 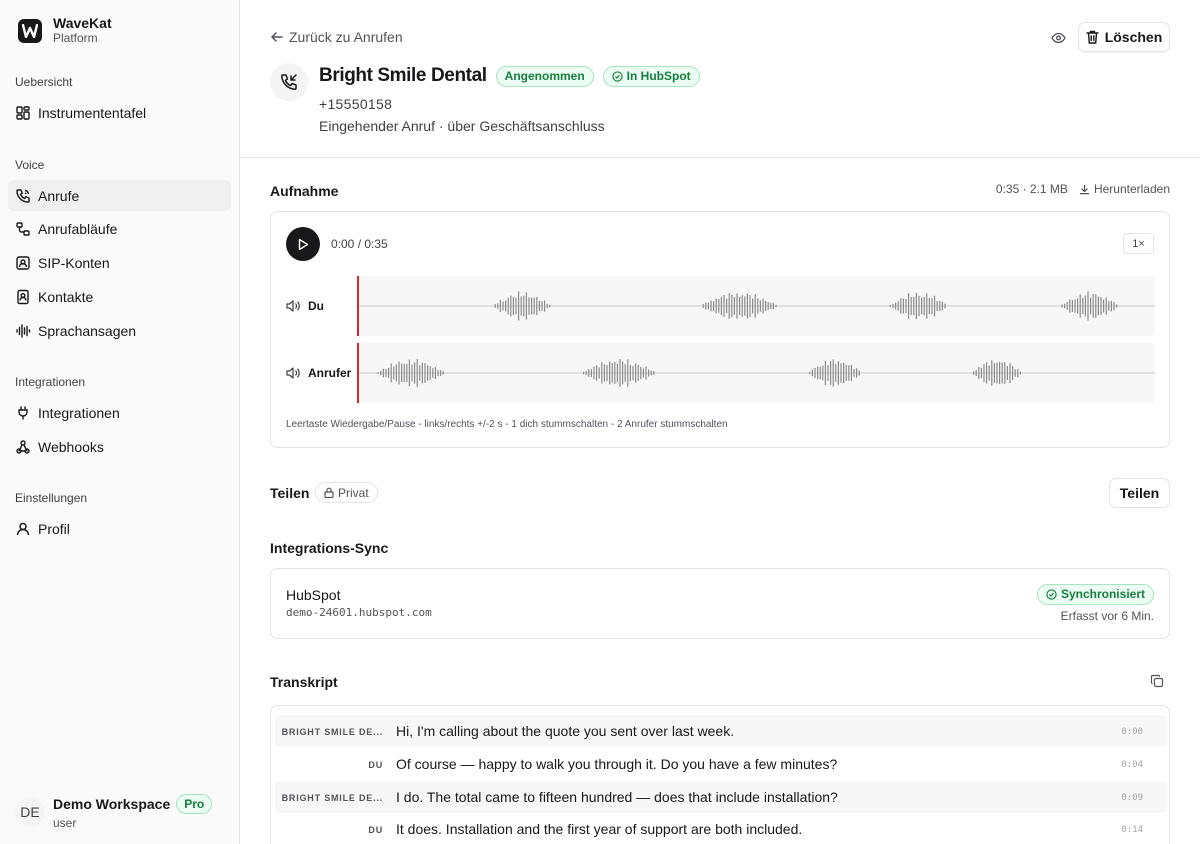 What do you see at coordinates (92, 112) in the screenshot?
I see `sidebar-item-label: Instrumententafel` at bounding box center [92, 112].